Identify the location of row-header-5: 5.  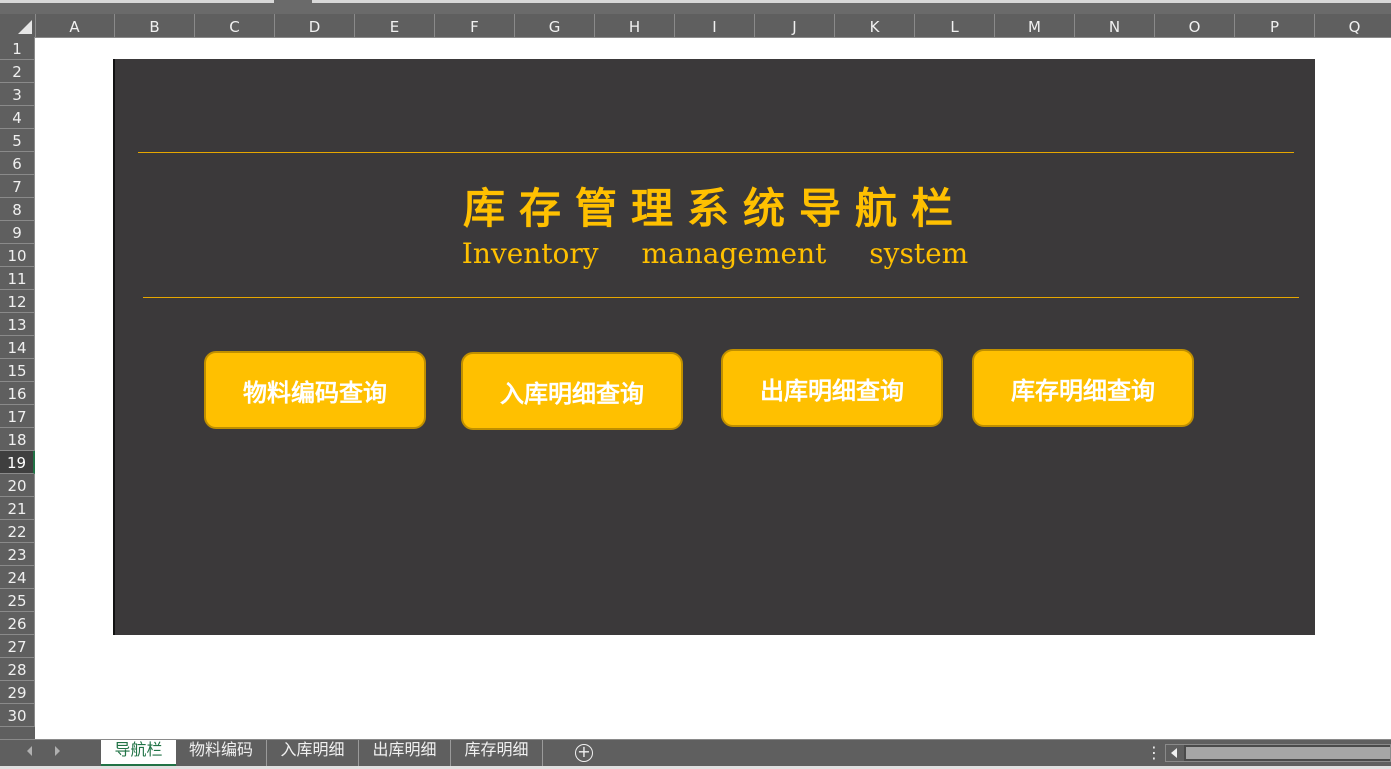
(17, 140).